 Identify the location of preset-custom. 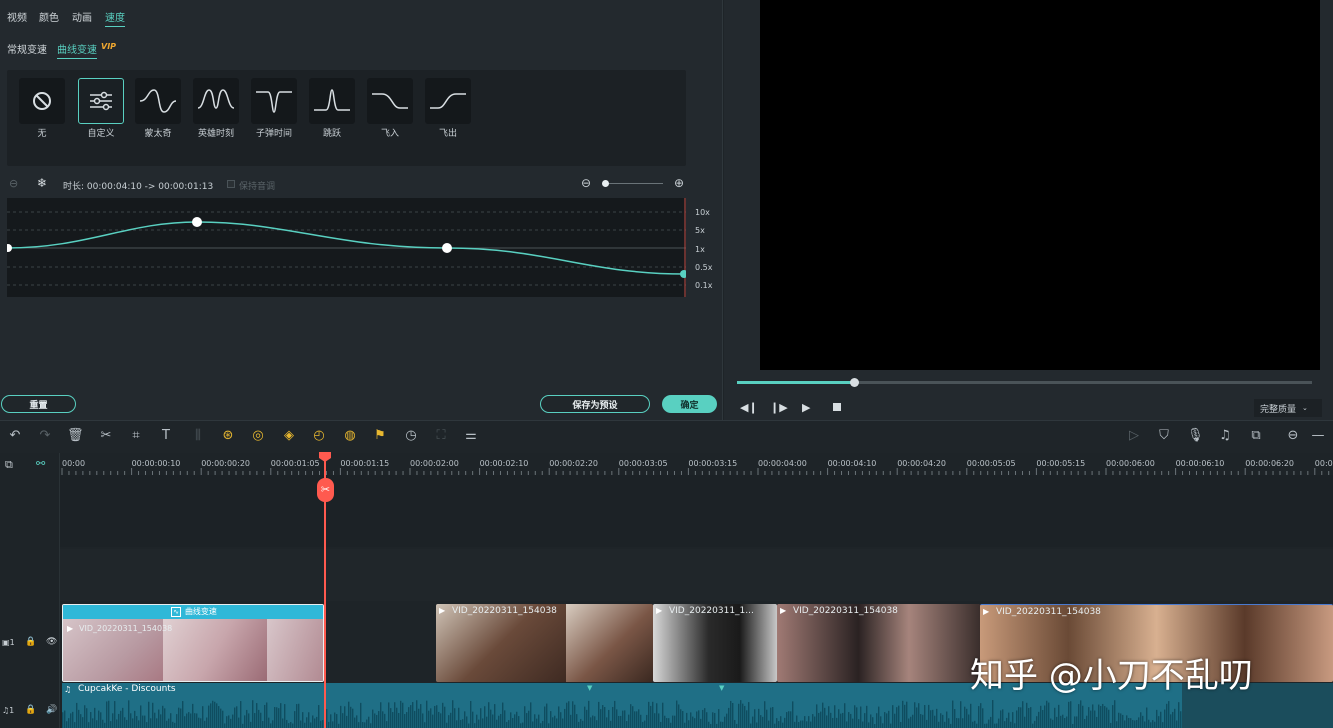
(101, 101).